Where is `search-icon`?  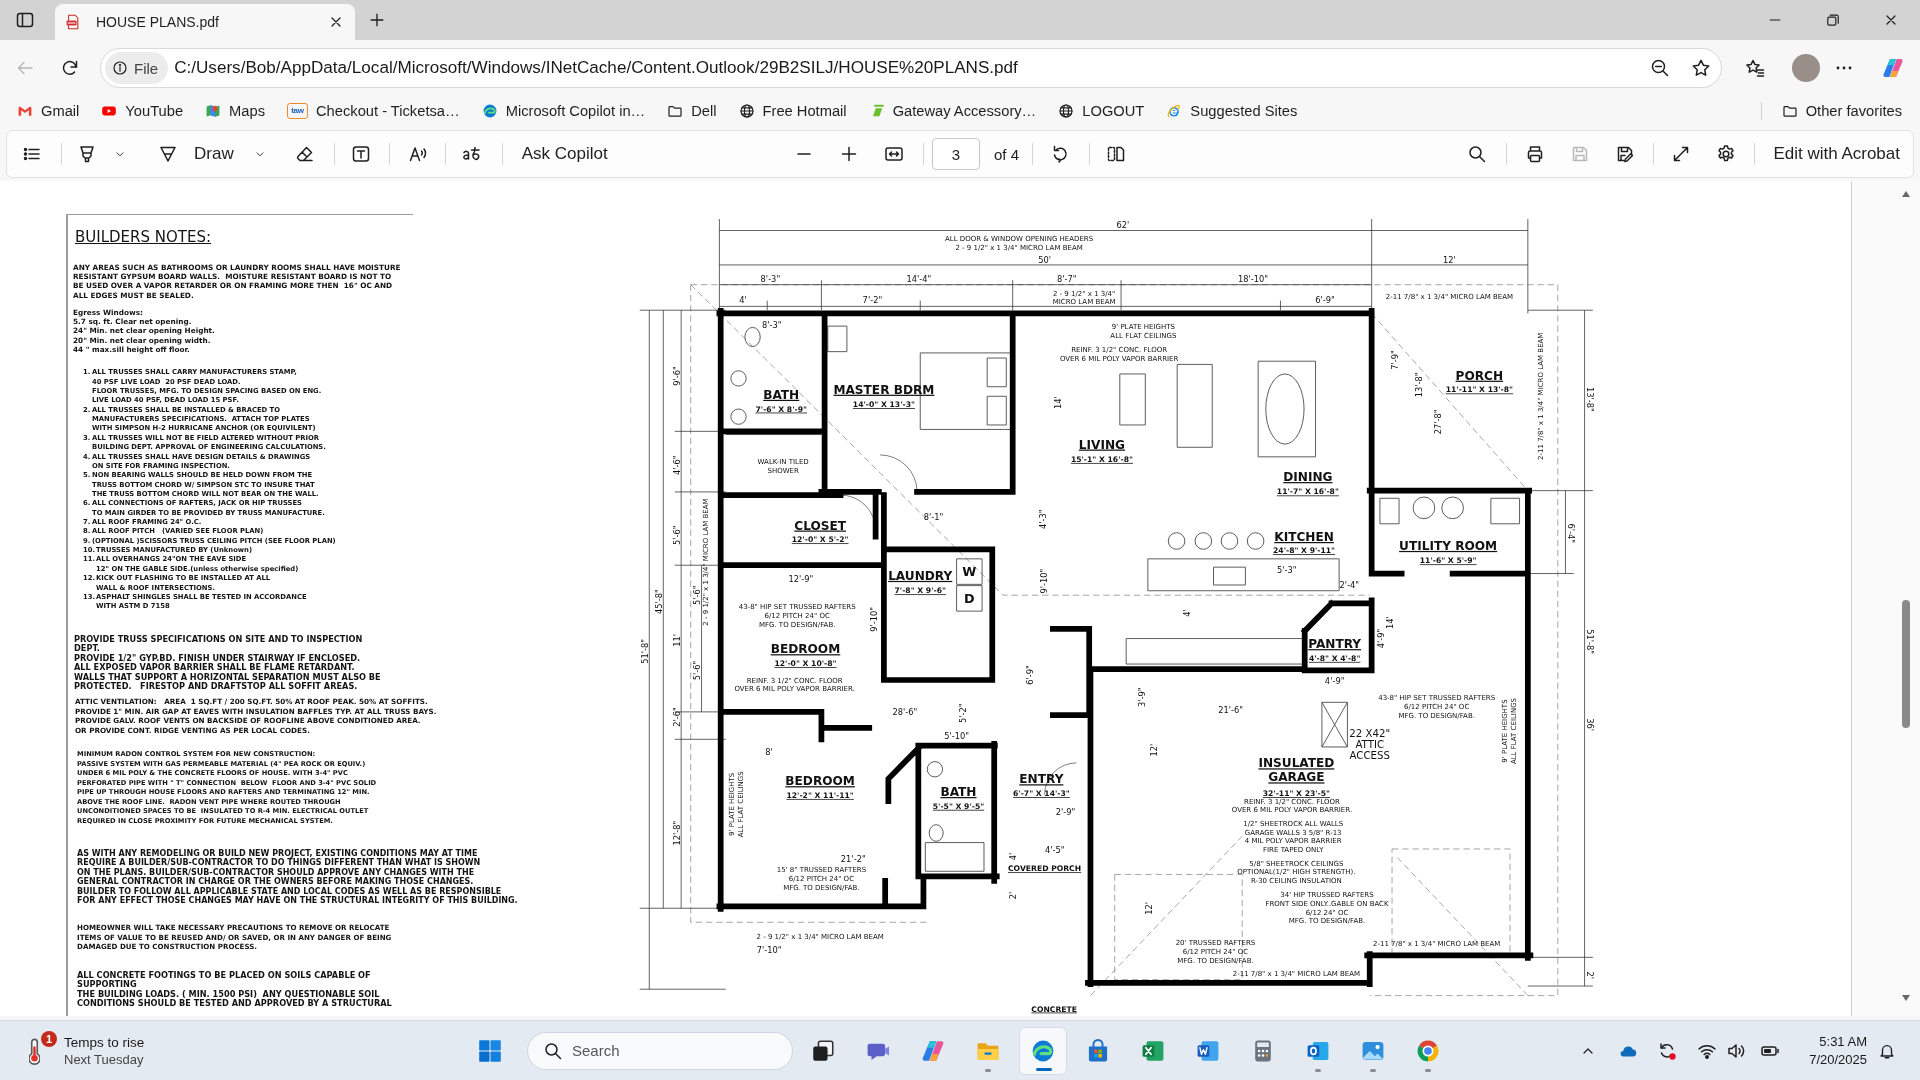 search-icon is located at coordinates (1477, 154).